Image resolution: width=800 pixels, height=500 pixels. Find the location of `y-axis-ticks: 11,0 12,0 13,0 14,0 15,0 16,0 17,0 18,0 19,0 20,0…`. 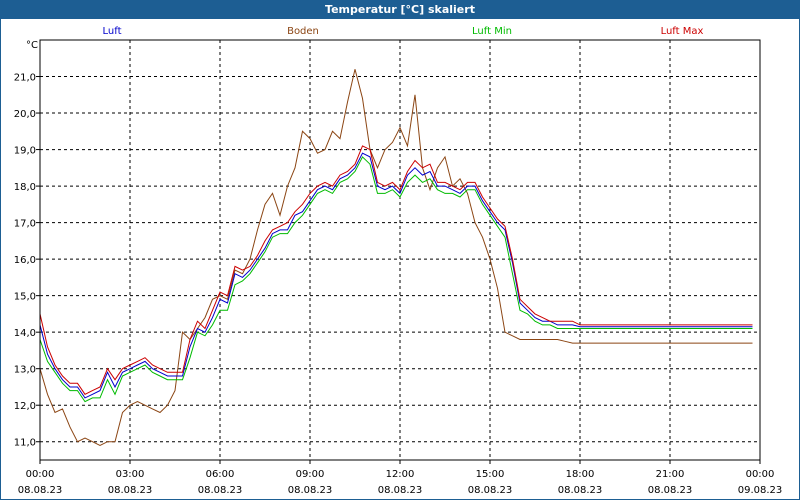

y-axis-ticks: 11,0 12,0 13,0 14,0 15,0 16,0 17,0 18,0 19,0 20,0… is located at coordinates (27, 261).